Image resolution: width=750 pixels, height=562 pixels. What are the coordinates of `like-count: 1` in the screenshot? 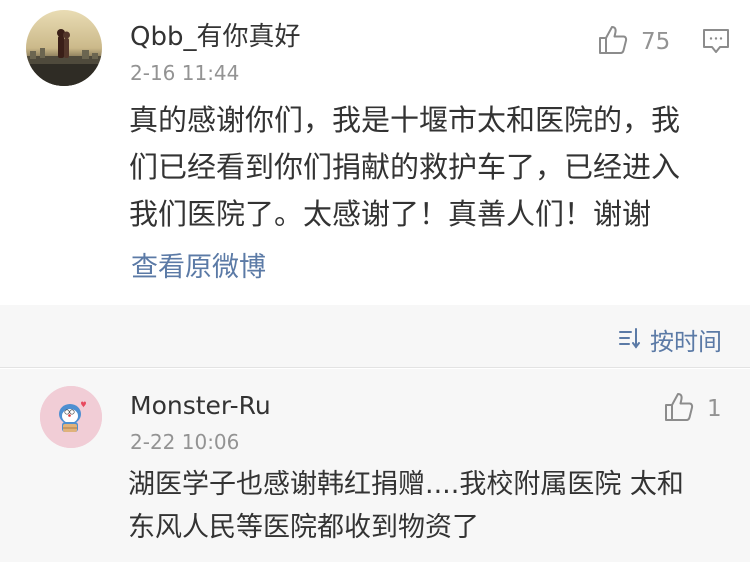 It's located at (714, 409).